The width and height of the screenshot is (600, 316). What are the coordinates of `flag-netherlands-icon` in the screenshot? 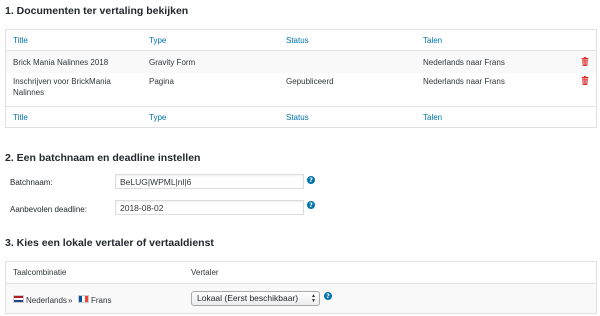 It's located at (18, 299).